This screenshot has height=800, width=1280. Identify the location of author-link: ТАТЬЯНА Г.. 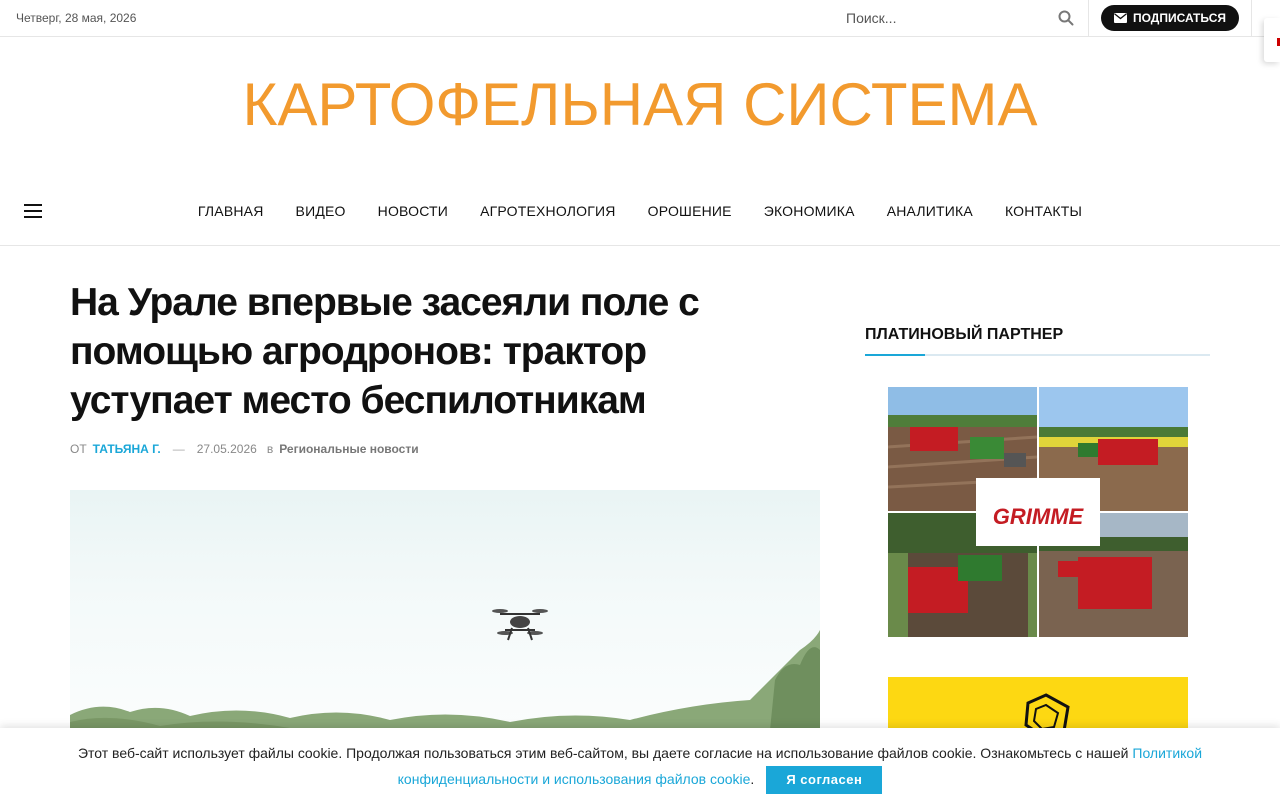
(127, 449).